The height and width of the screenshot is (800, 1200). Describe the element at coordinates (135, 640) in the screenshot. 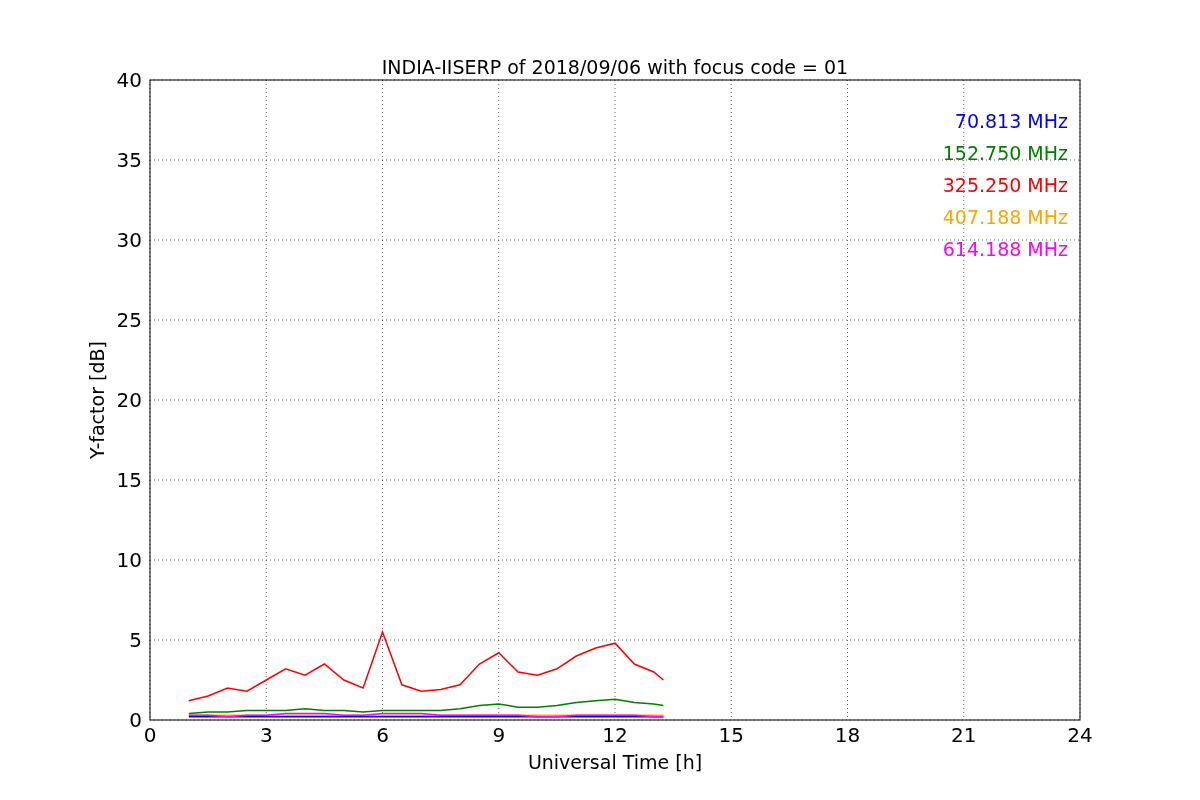

I see `y-tick-label: 5` at that location.